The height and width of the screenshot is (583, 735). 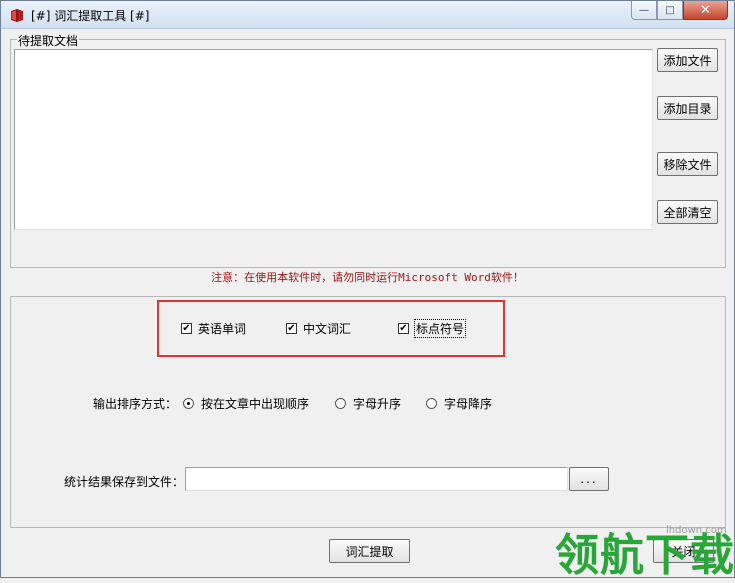 I want to click on window-title: [#] 词汇提取工具 [#], so click(x=90, y=16).